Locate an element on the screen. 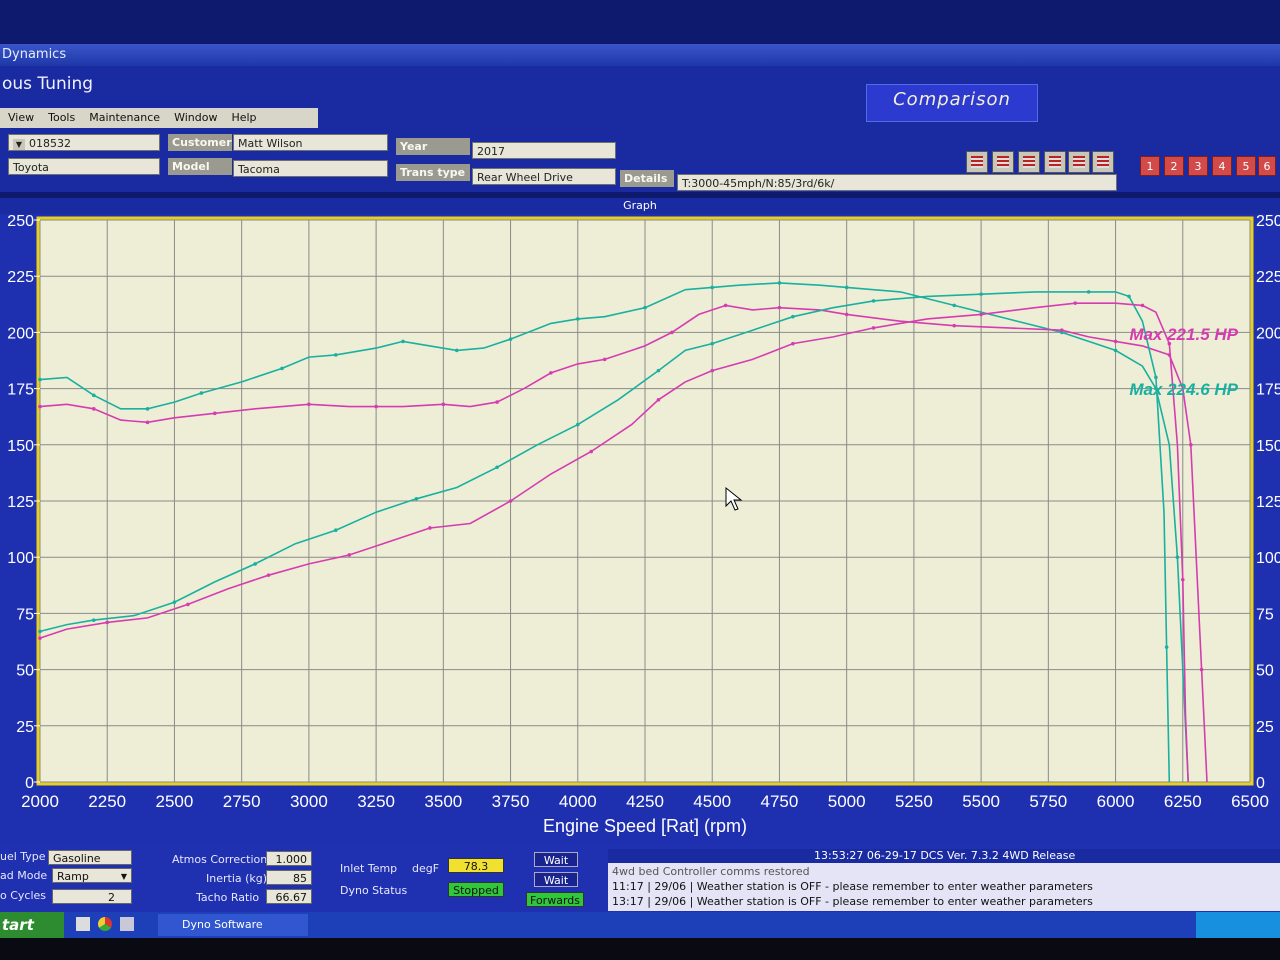  x-tick-label: 2750 is located at coordinates (242, 801).